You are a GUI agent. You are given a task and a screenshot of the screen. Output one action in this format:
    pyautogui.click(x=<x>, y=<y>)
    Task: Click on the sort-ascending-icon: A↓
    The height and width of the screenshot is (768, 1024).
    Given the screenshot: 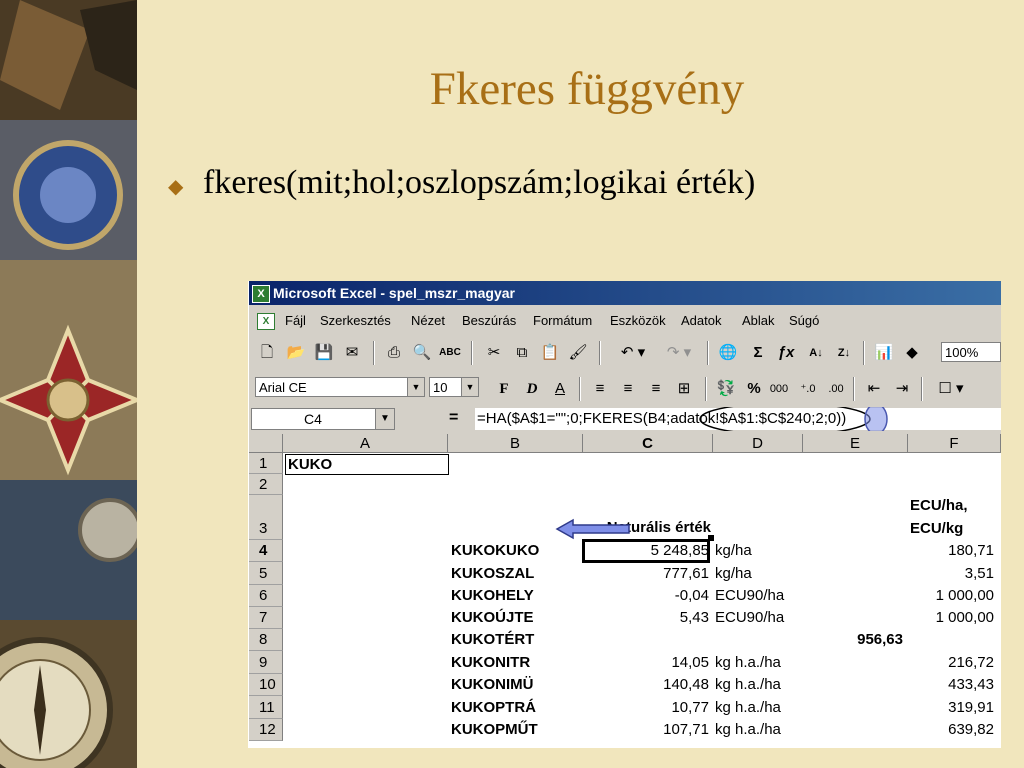 What is the action you would take?
    pyautogui.click(x=816, y=353)
    